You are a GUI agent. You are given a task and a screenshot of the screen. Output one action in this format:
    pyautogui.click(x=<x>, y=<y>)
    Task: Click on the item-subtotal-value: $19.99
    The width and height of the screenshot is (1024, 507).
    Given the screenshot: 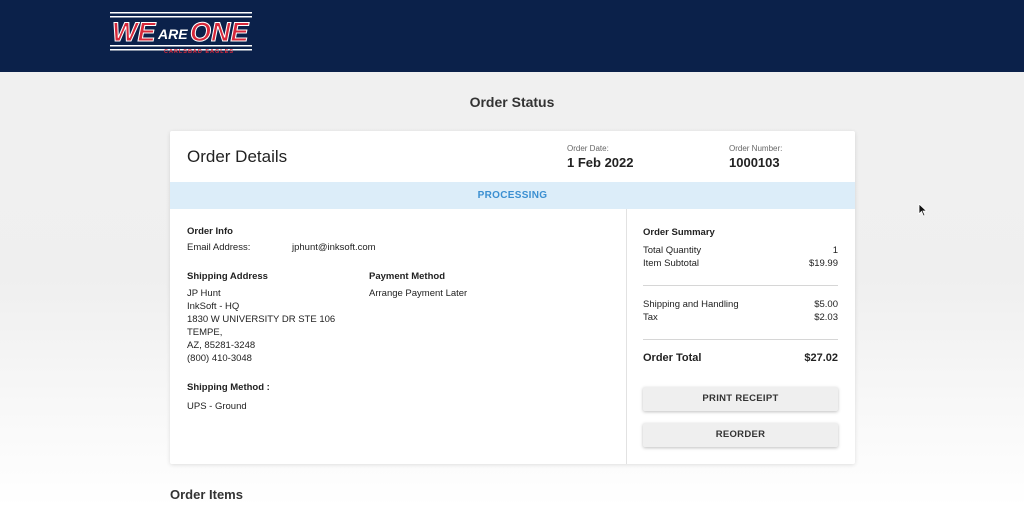 What is the action you would take?
    pyautogui.click(x=823, y=263)
    